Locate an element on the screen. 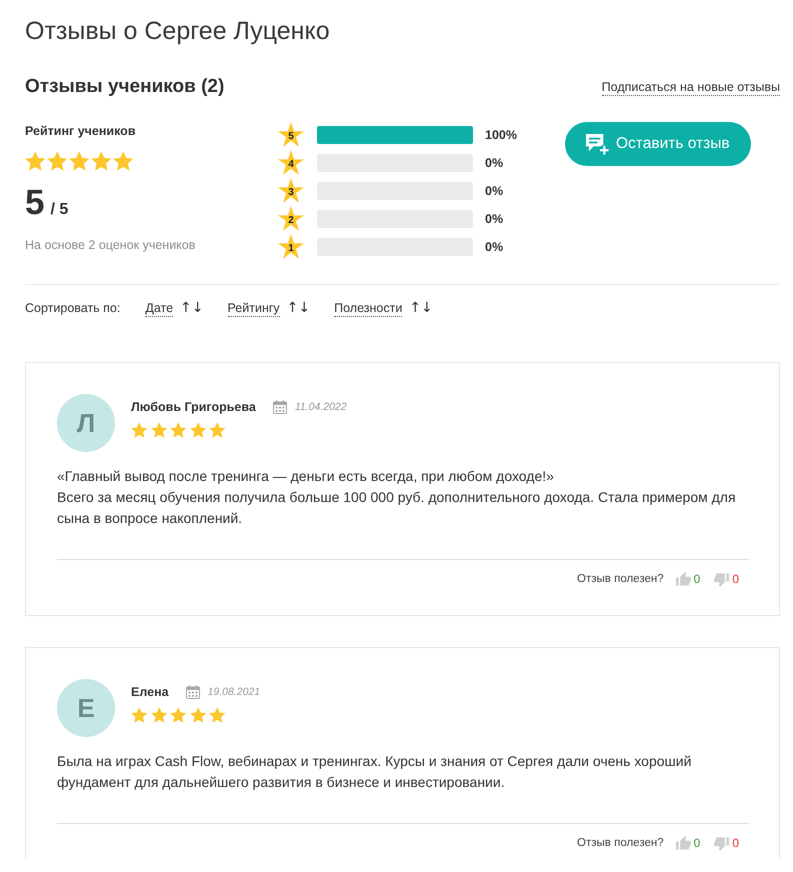 The image size is (793, 872). rating-max: / 5 is located at coordinates (59, 210).